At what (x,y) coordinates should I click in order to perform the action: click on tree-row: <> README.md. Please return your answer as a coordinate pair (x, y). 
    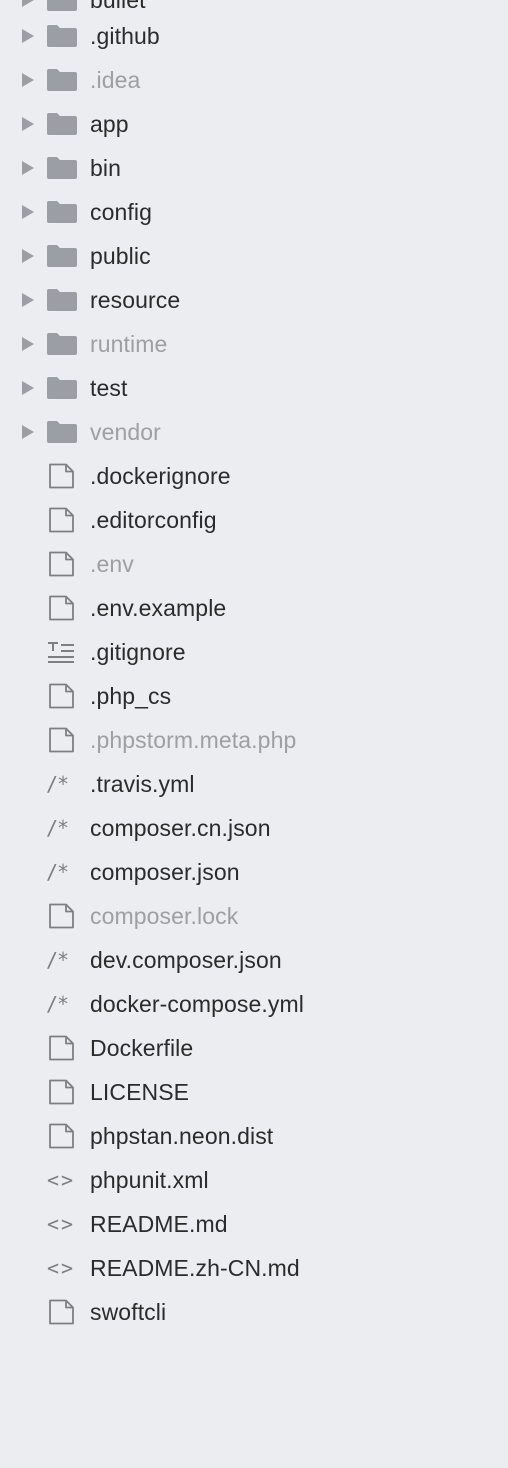
    Looking at the image, I should click on (254, 1224).